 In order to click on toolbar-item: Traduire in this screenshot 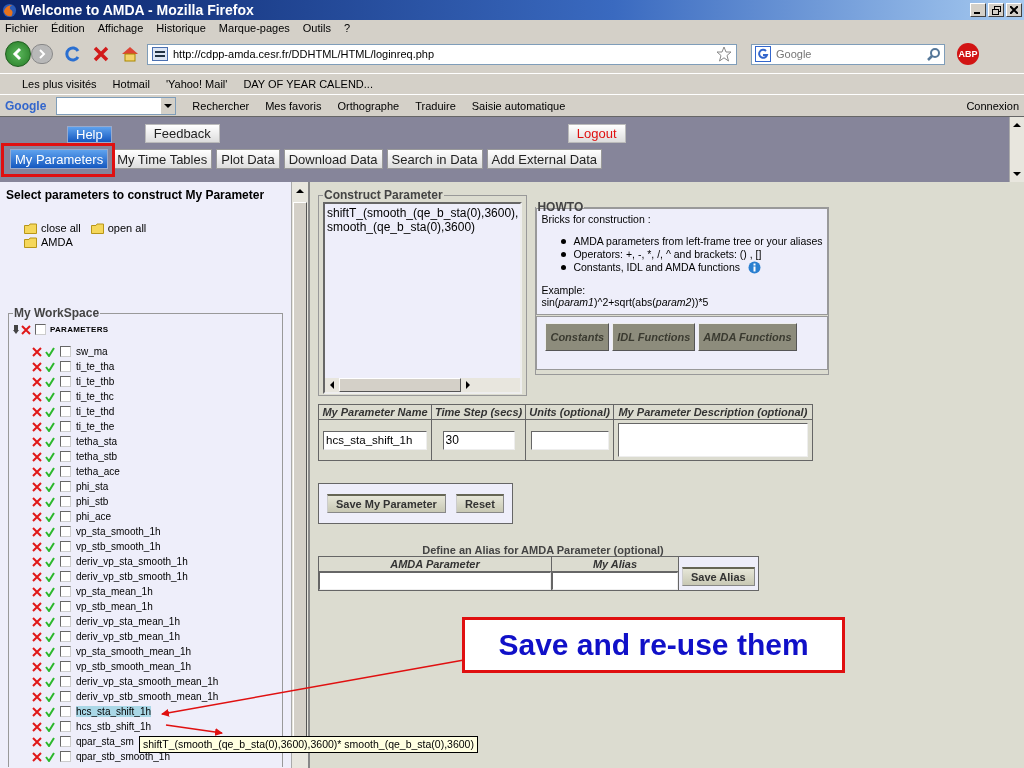, I will do `click(435, 105)`.